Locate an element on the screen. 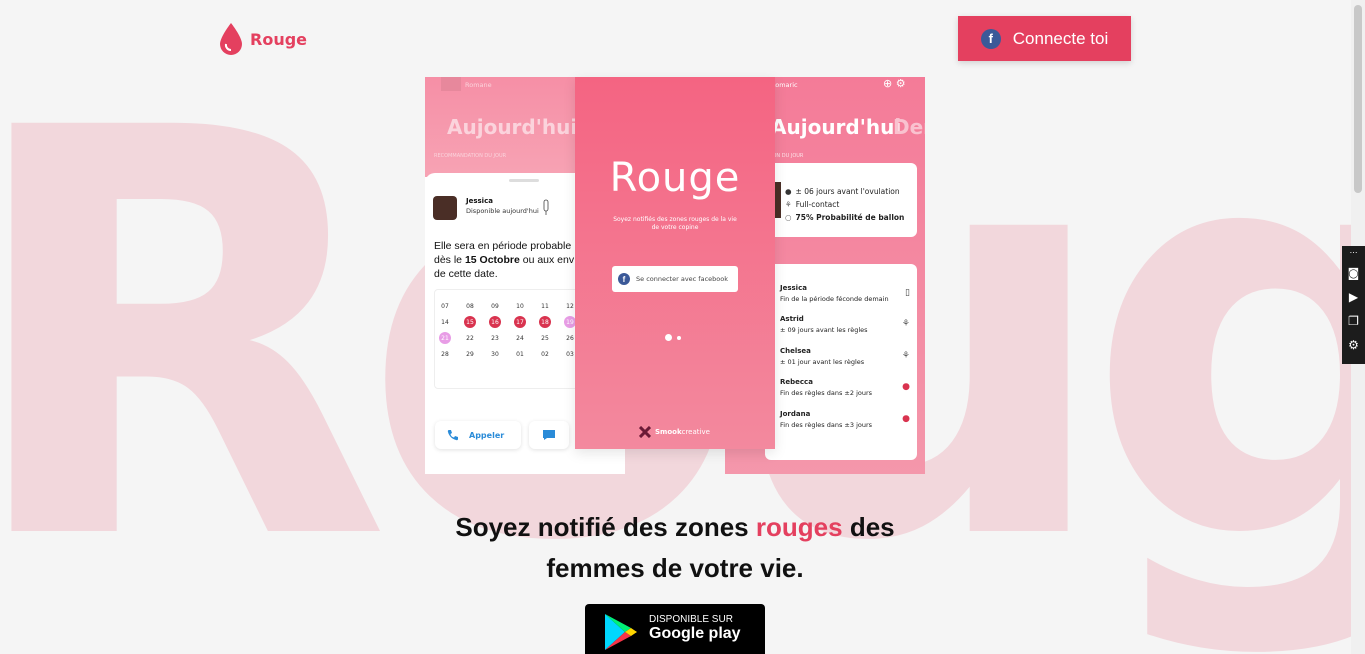 This screenshot has height=654, width=1365. phone-right-header-icons: ⊕ ⚙ is located at coordinates (894, 83).